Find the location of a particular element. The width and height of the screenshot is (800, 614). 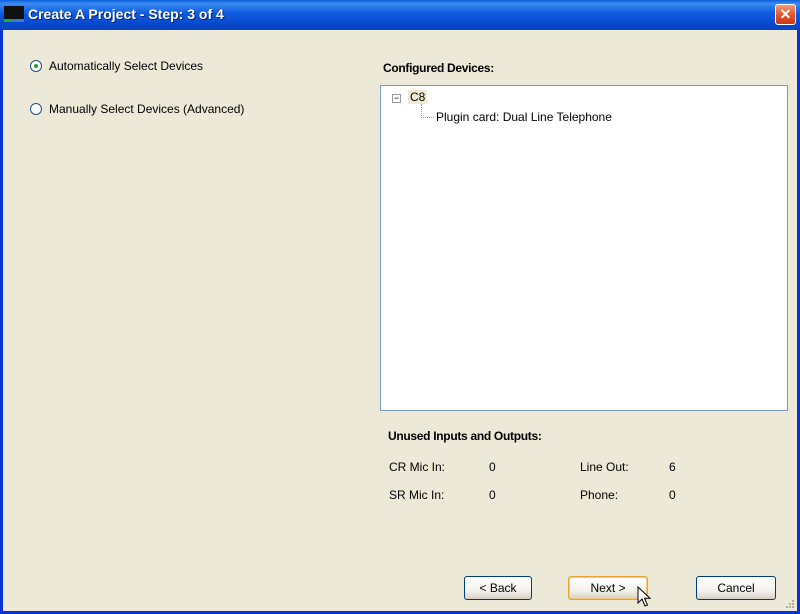

sr-mic-in-label: SR Mic In: is located at coordinates (417, 495).